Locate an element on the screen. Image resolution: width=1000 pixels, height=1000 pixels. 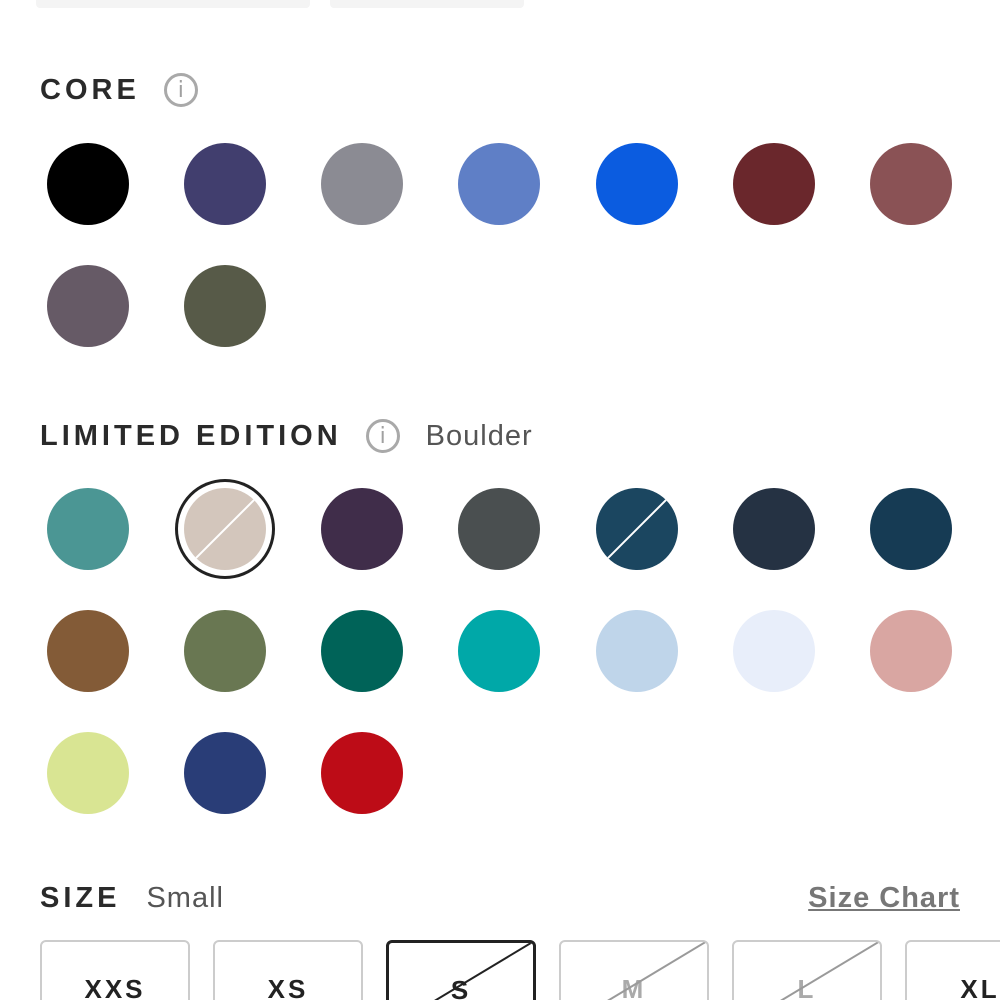
core-header: CORE i is located at coordinates (119, 90).